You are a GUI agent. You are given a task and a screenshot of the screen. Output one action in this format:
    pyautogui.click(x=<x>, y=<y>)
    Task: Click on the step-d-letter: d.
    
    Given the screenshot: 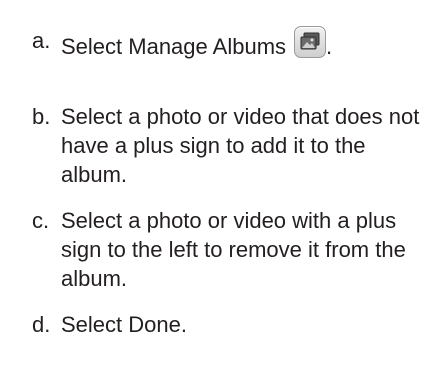 What is the action you would take?
    pyautogui.click(x=41, y=324)
    